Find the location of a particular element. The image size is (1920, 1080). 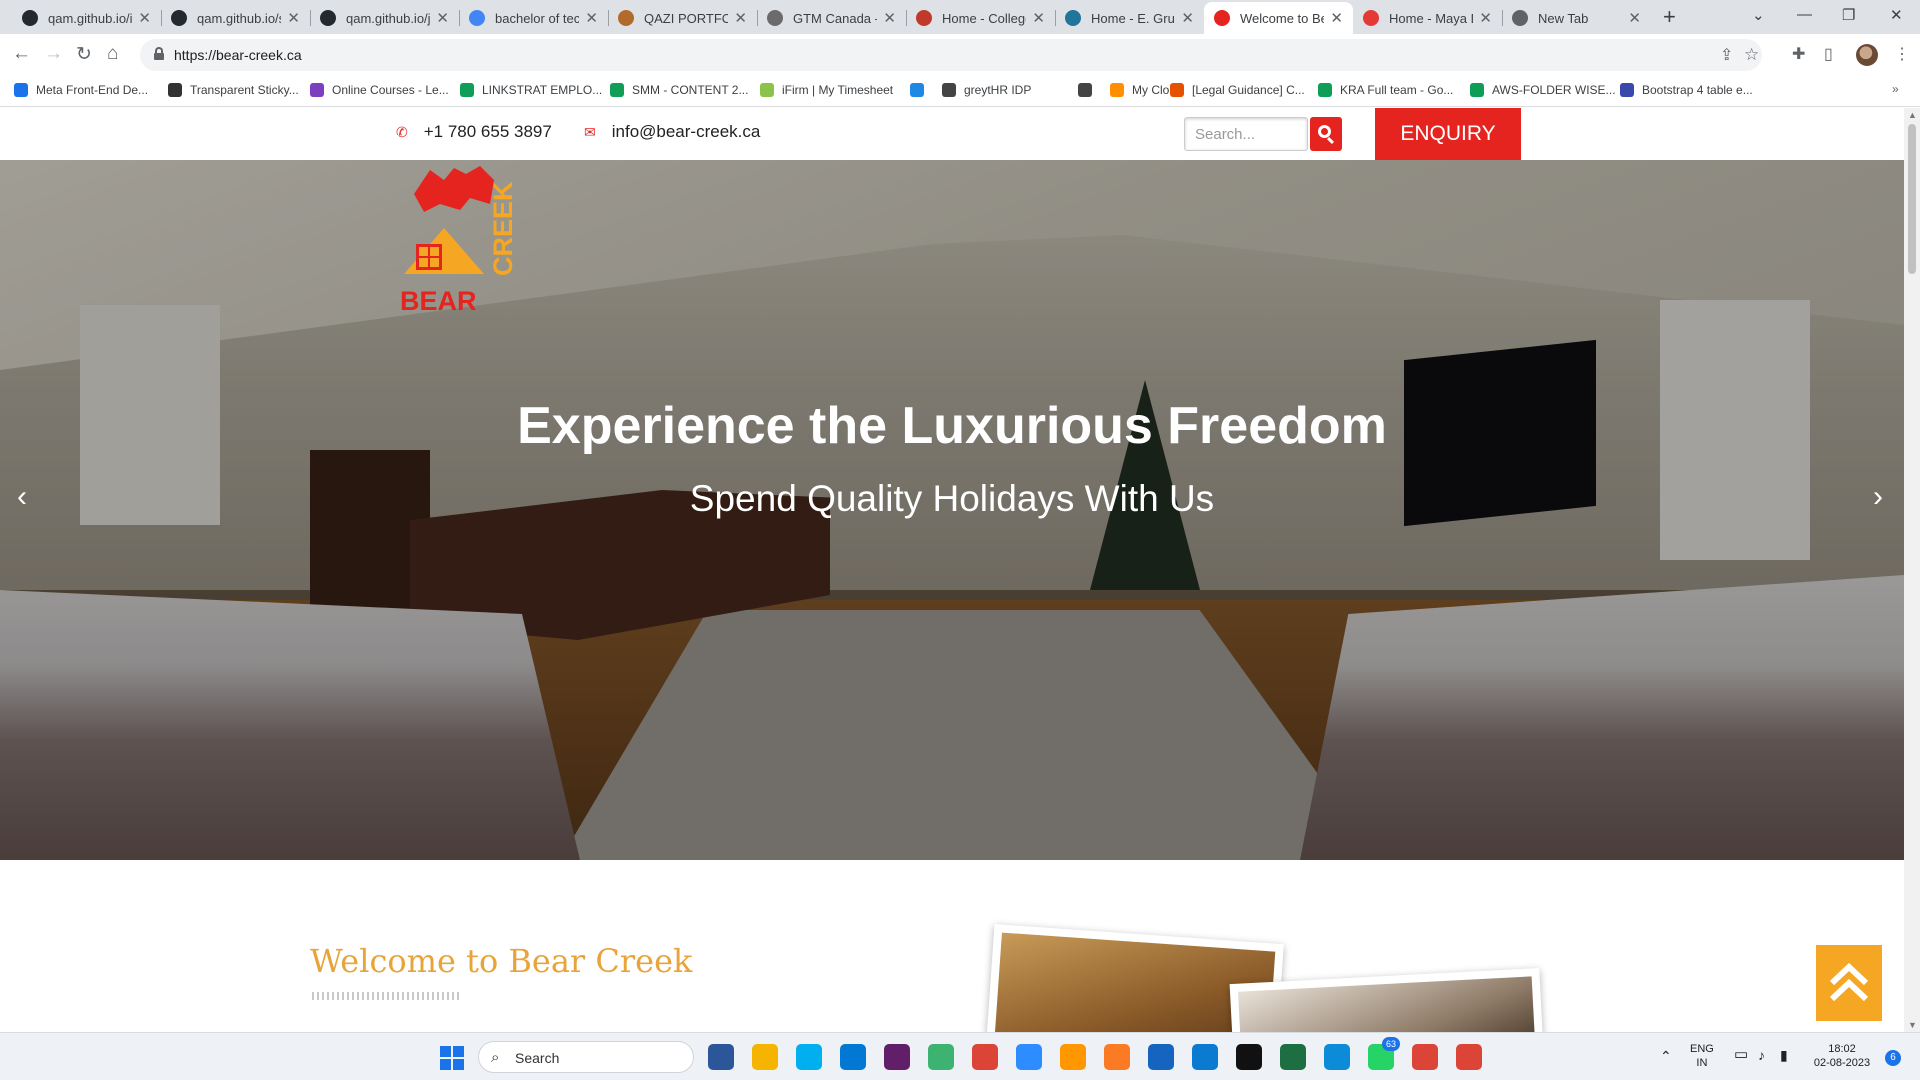

search-icon: ⌕ is located at coordinates (495, 1057).